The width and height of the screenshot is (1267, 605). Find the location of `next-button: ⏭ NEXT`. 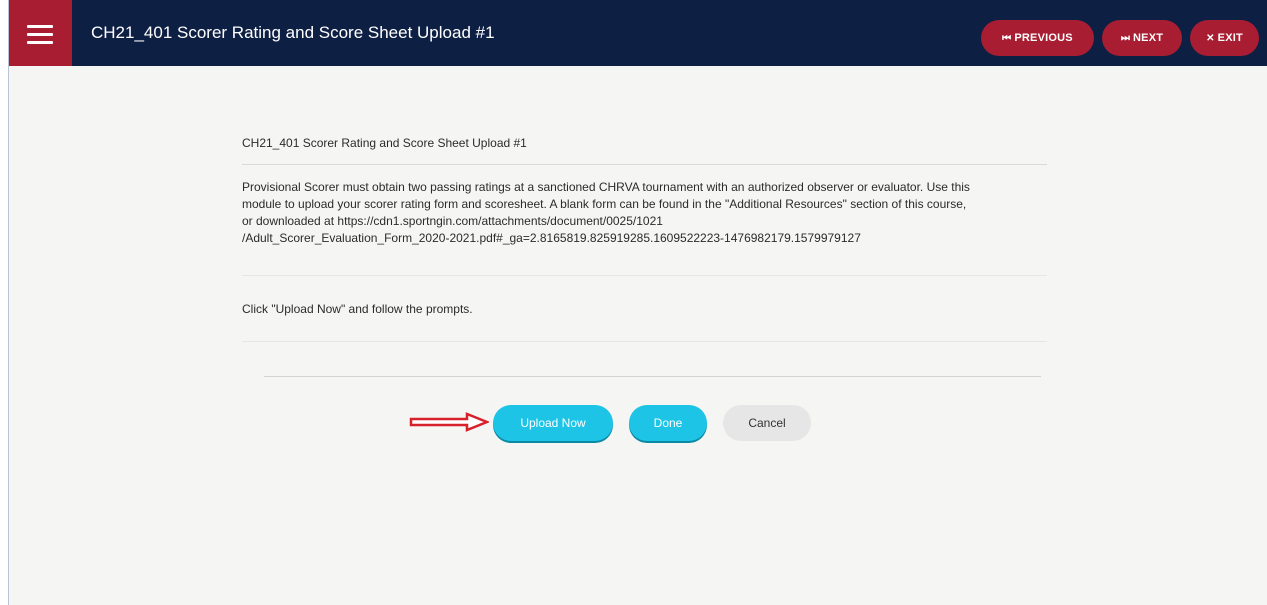

next-button: ⏭ NEXT is located at coordinates (1142, 38).